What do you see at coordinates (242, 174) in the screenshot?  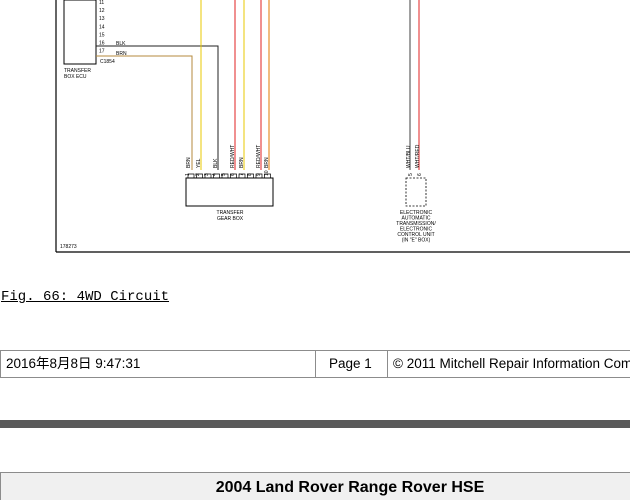 I see `pin-label: 7` at bounding box center [242, 174].